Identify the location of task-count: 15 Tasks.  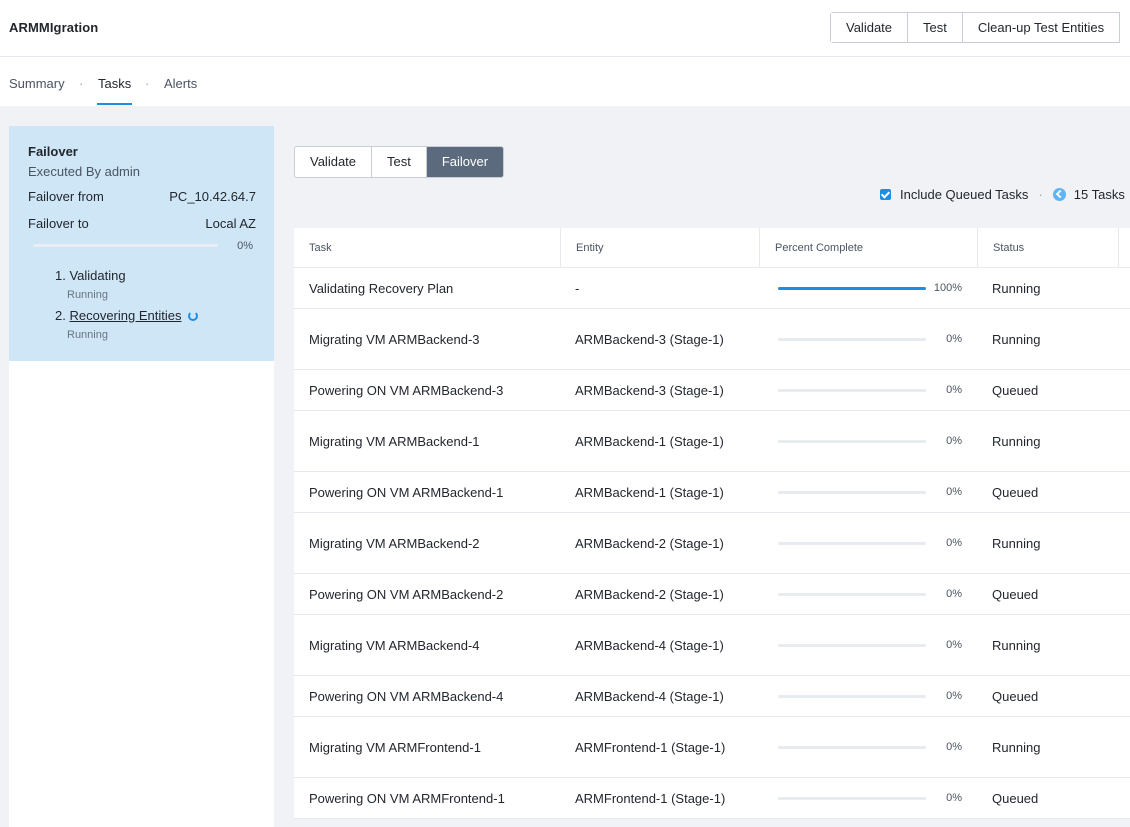
(1099, 194).